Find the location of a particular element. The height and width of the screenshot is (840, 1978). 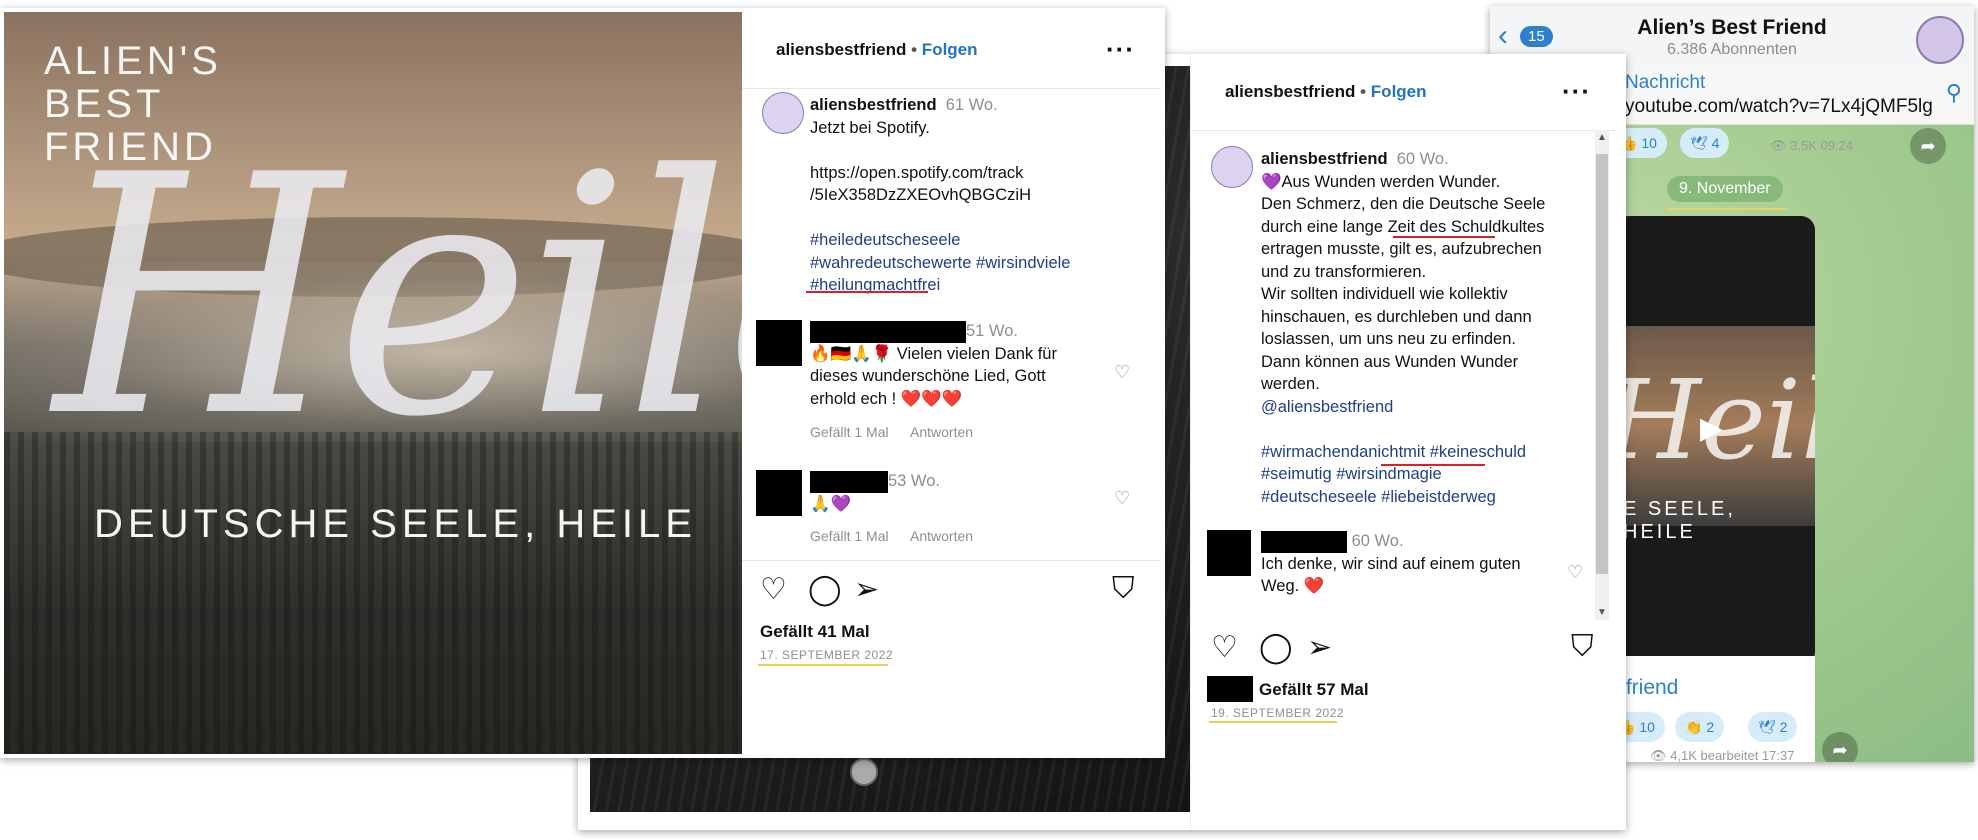

video-message: Heile, E SEELE, HEILE ▶ is located at coordinates (1715, 441).